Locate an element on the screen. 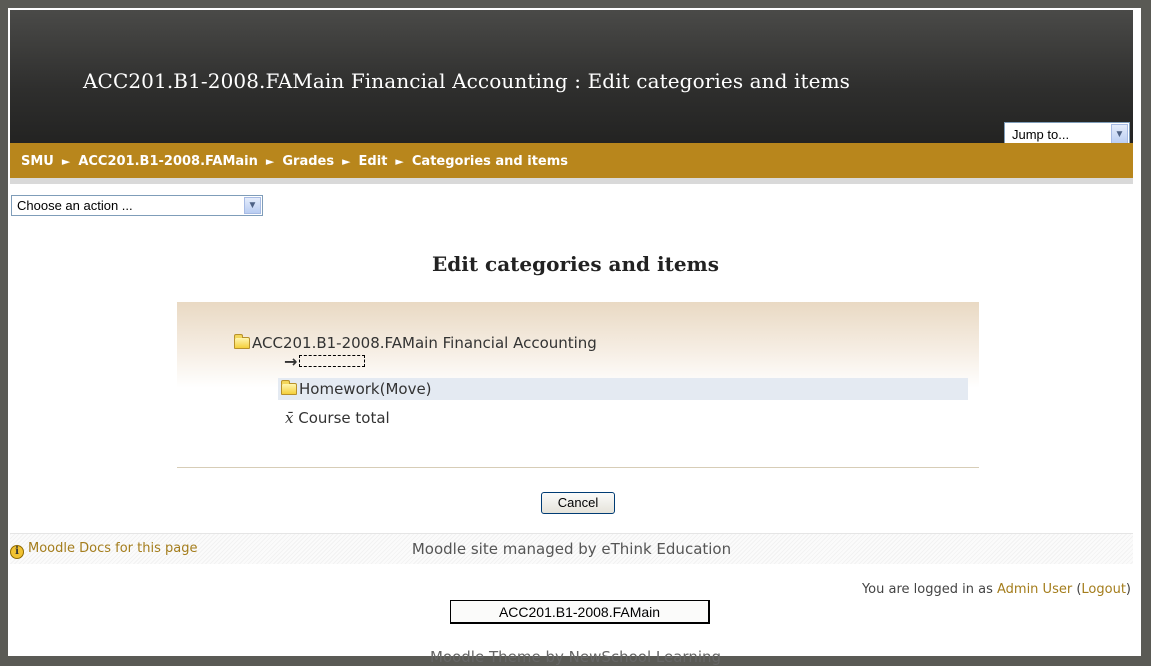  breadcrumb-item-edit: Edit is located at coordinates (373, 161).